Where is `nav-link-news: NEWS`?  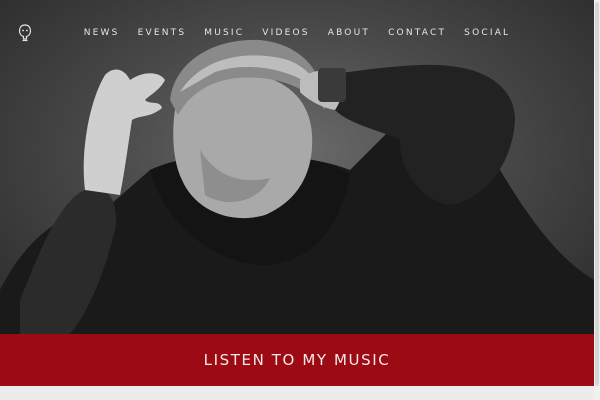 nav-link-news: NEWS is located at coordinates (102, 33).